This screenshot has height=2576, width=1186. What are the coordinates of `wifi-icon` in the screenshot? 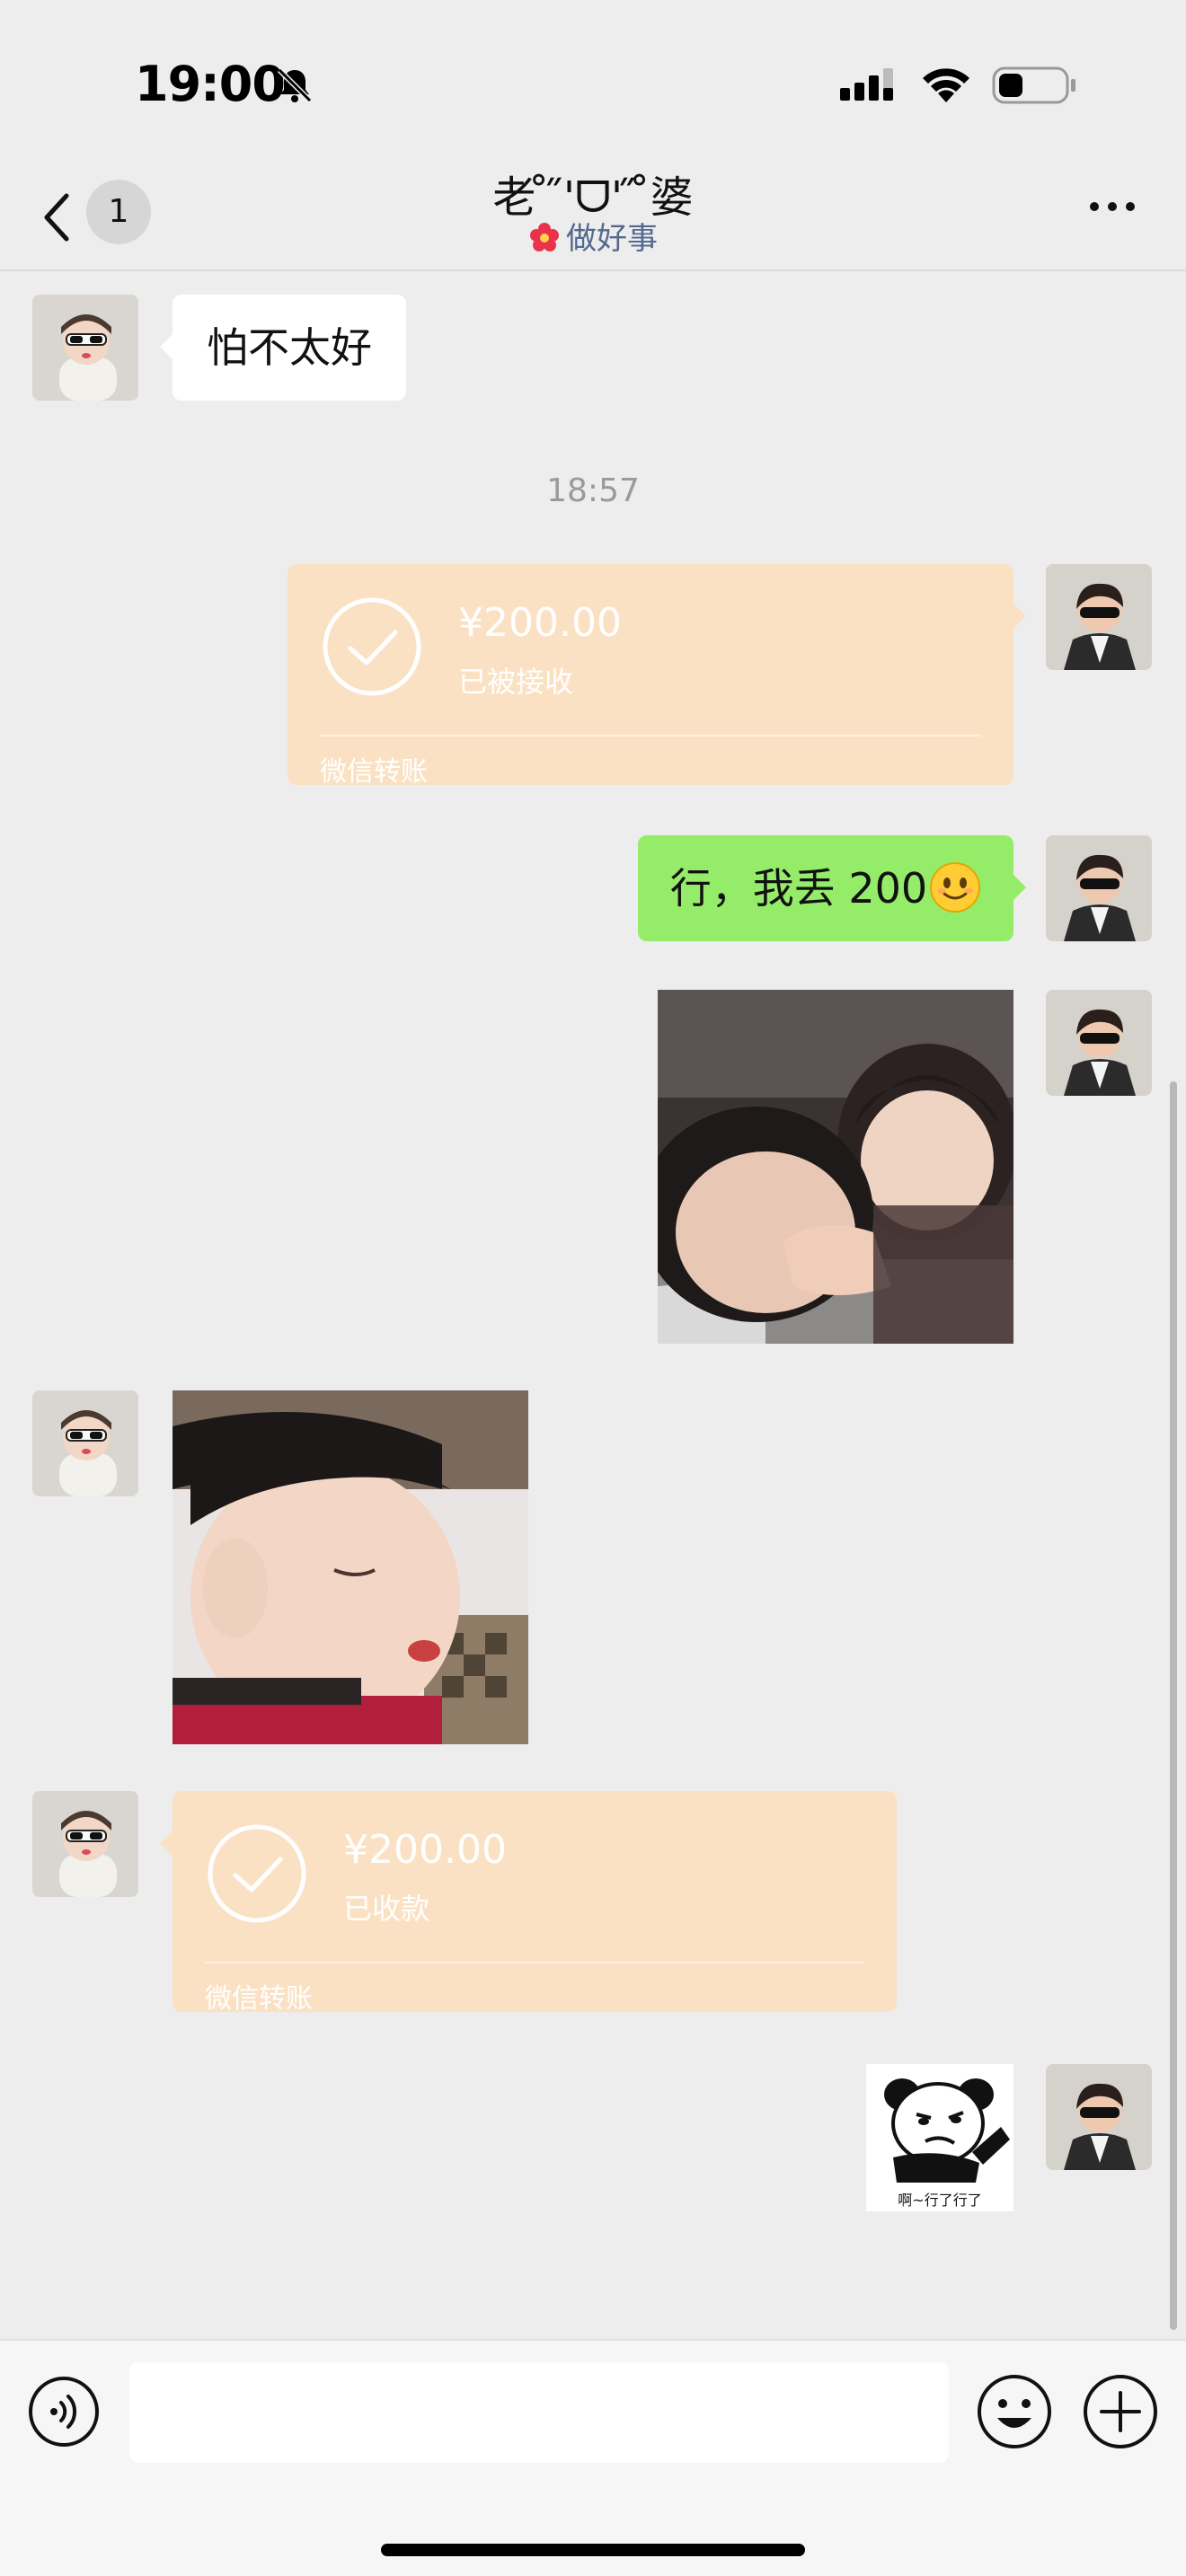 It's located at (946, 85).